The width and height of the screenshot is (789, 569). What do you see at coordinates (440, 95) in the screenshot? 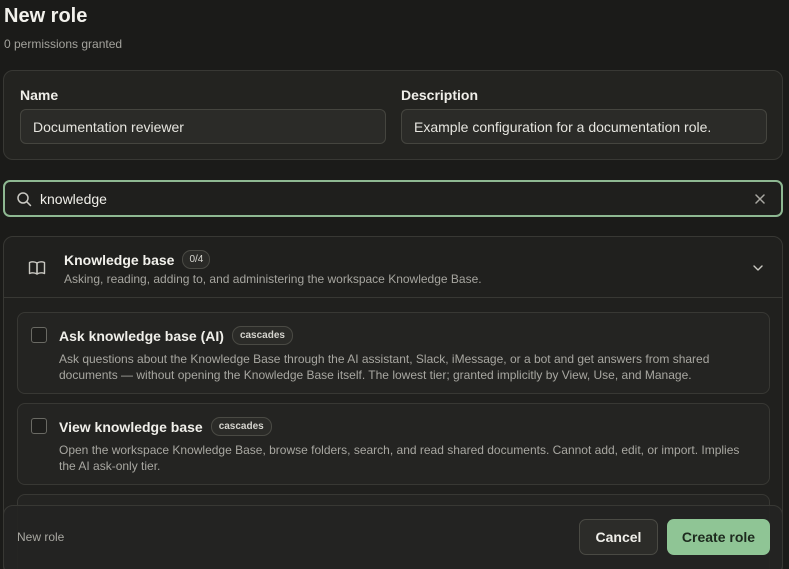
I see `description-label: Description` at bounding box center [440, 95].